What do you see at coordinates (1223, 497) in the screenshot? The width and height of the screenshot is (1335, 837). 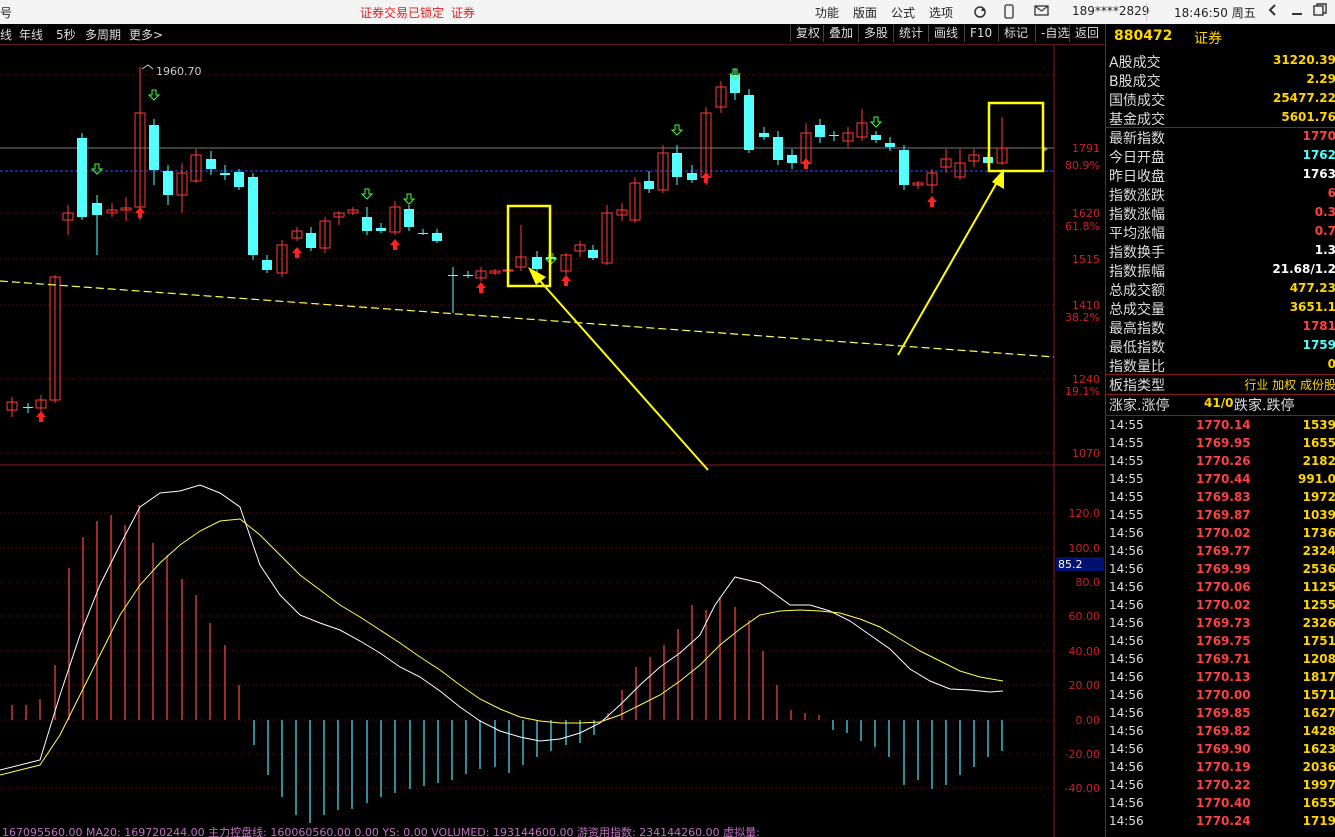 I see `tick-price: 1769.83` at bounding box center [1223, 497].